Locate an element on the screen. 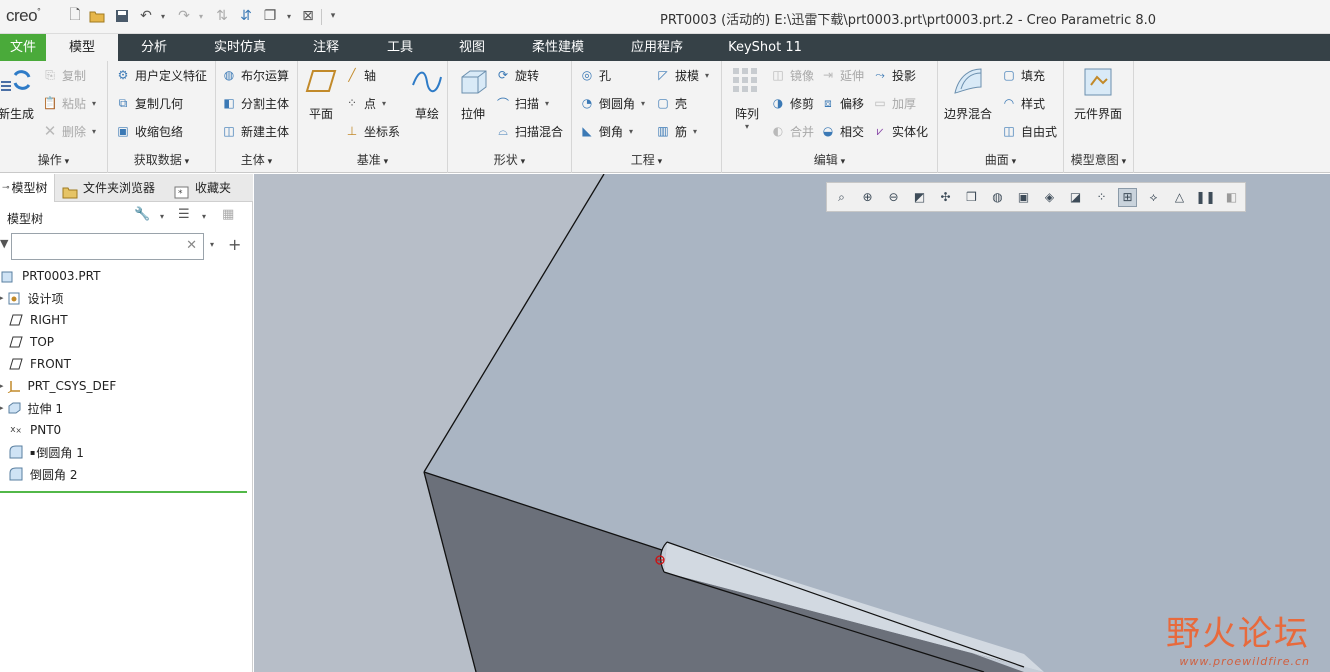  tree-item-csys: ▸ PRT_CSYS_DEF is located at coordinates (58, 386).